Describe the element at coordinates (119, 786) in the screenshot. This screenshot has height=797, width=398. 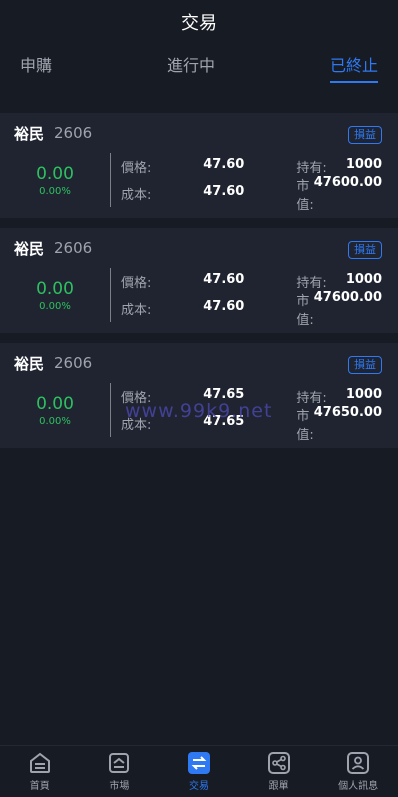
I see `nav-market-label: 市場` at that location.